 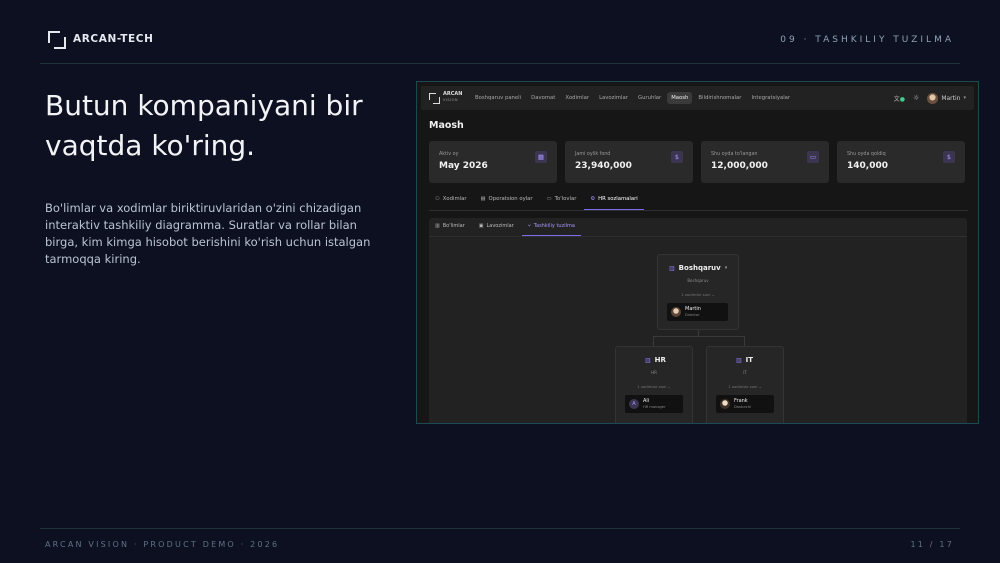 I want to click on tab-label: Tashkiliy tuzilma, so click(x=554, y=226).